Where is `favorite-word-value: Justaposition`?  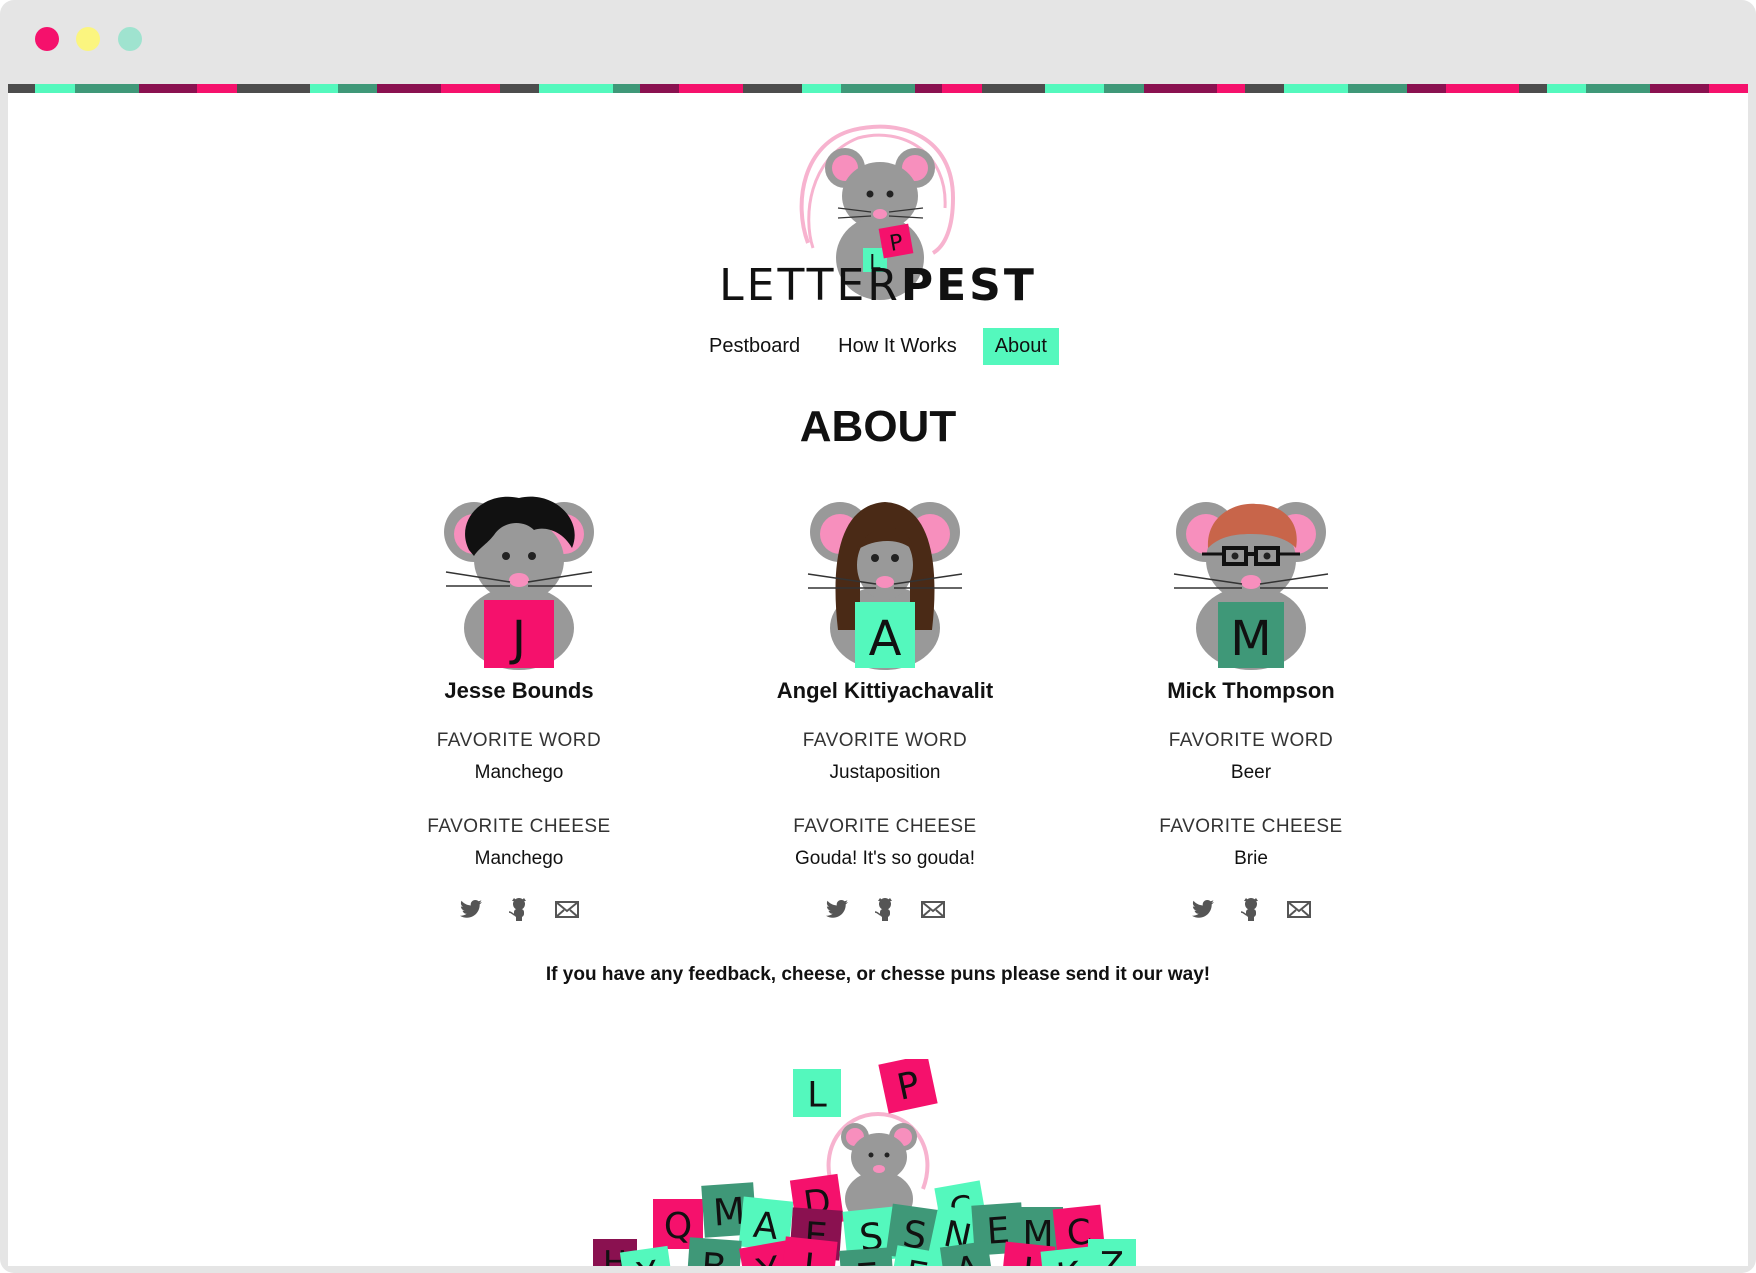 favorite-word-value: Justaposition is located at coordinates (885, 772).